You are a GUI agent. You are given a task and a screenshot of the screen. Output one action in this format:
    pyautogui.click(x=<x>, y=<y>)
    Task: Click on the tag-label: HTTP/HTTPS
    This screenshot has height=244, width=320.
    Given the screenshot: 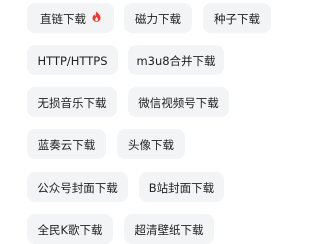 What is the action you would take?
    pyautogui.click(x=72, y=60)
    